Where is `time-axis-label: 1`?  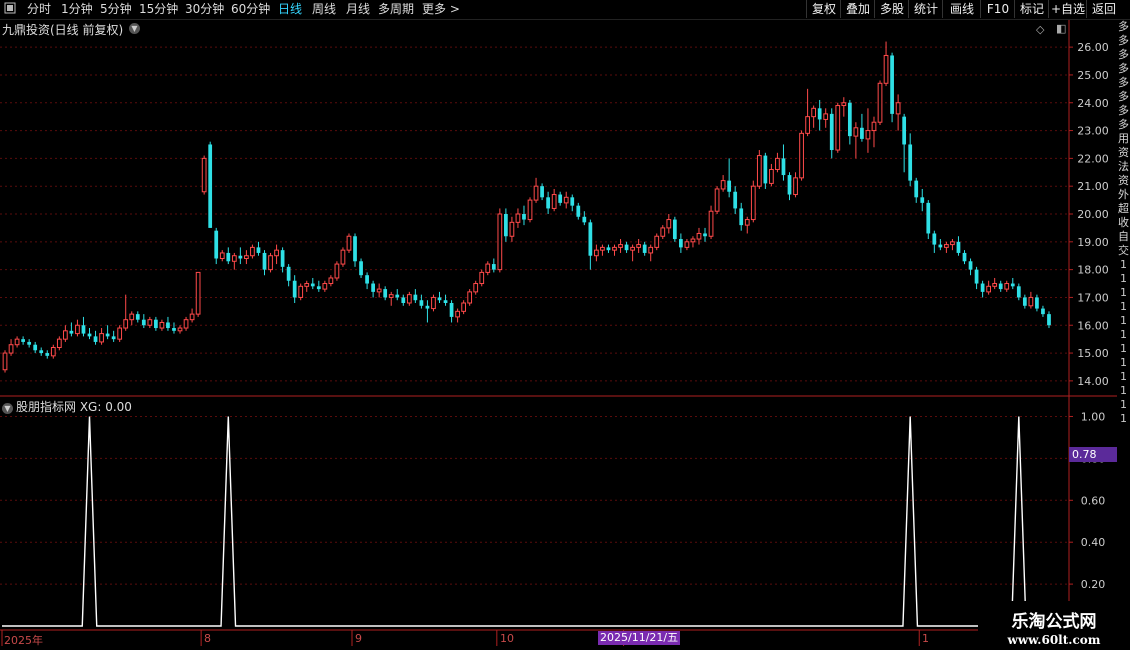
time-axis-label: 1 is located at coordinates (925, 638).